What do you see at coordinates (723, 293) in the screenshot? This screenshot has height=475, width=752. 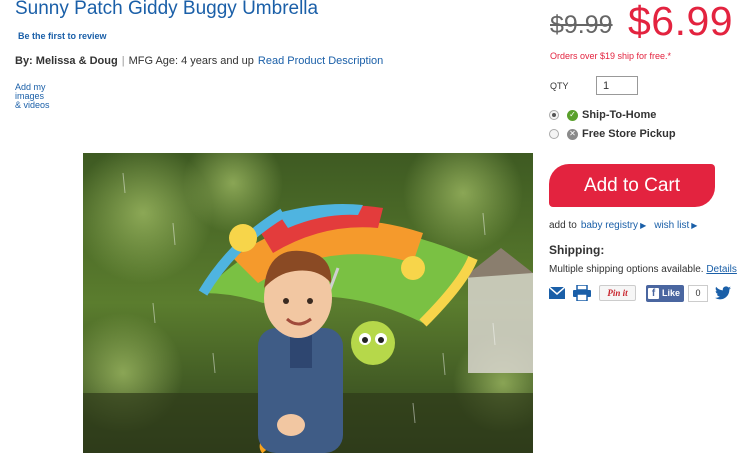 I see `twitter-icon` at bounding box center [723, 293].